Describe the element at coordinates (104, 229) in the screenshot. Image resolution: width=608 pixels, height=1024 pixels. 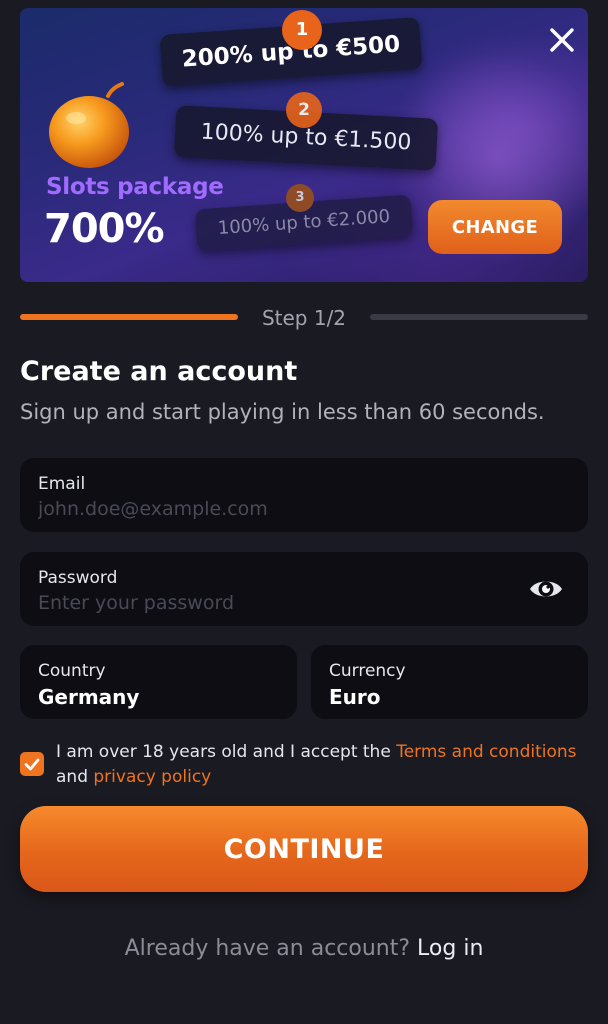
I see `package-percent: 700%` at that location.